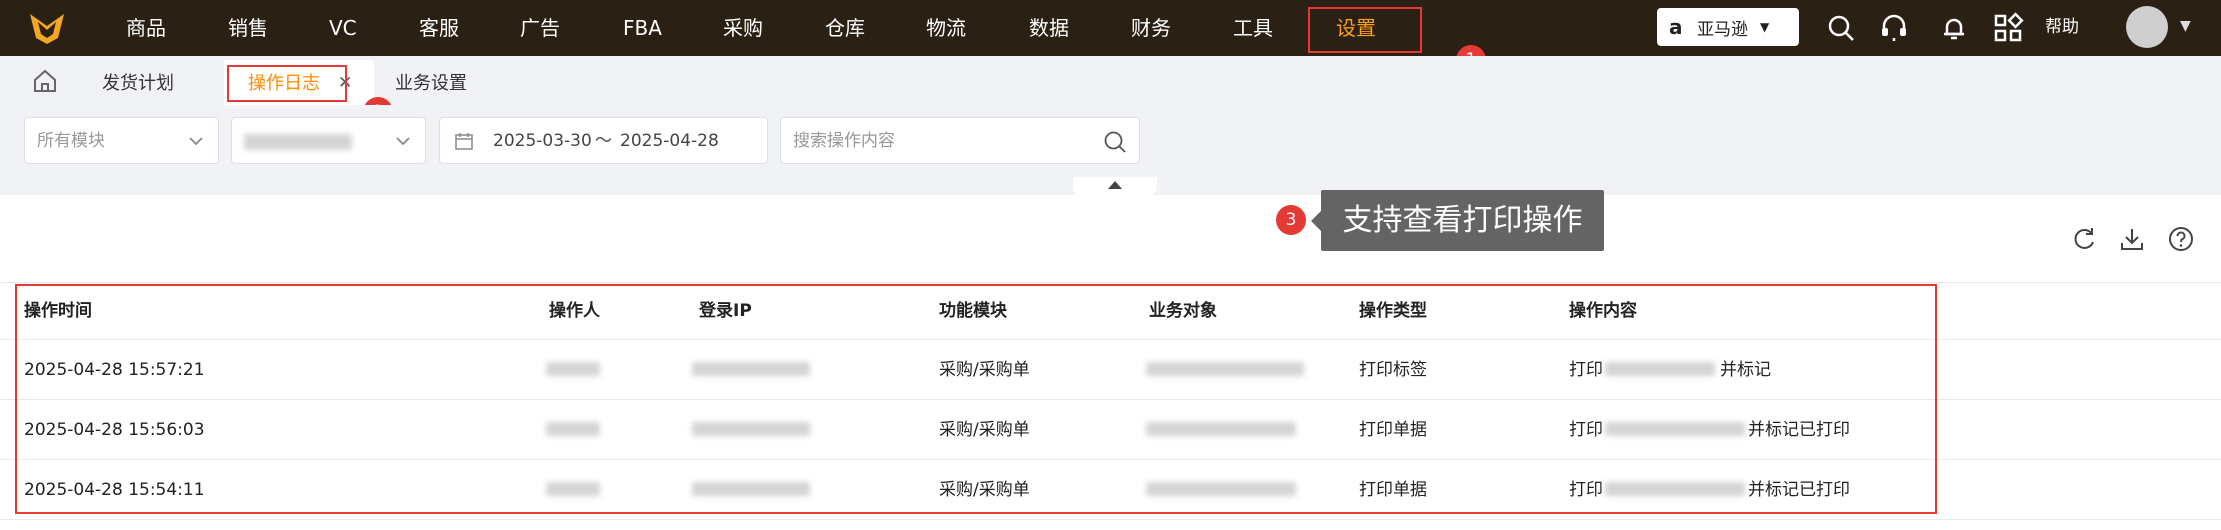  What do you see at coordinates (2008, 28) in the screenshot?
I see `apps-grid-icon` at bounding box center [2008, 28].